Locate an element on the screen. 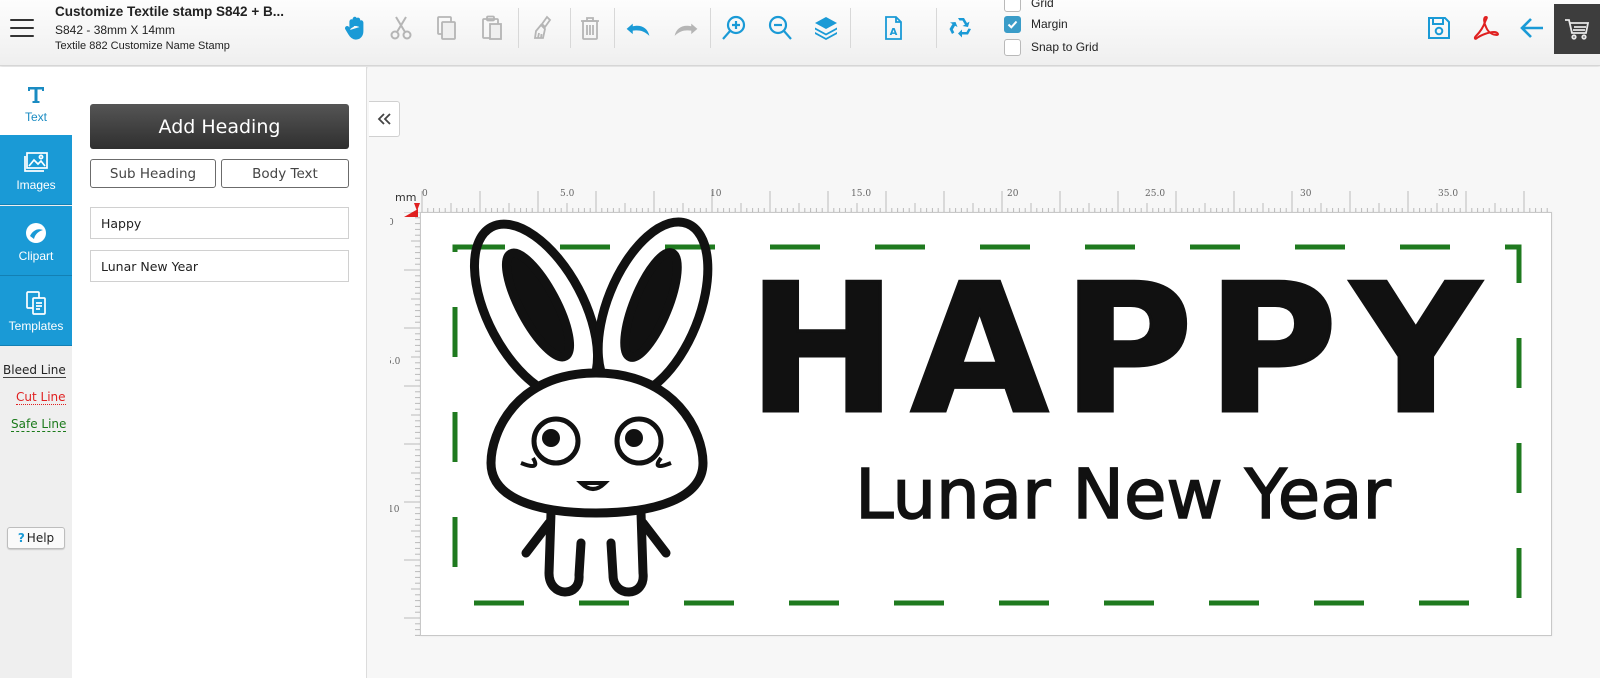 The image size is (1600, 678). left-ruler: 0 5.0 10 is located at coordinates (405, 424).